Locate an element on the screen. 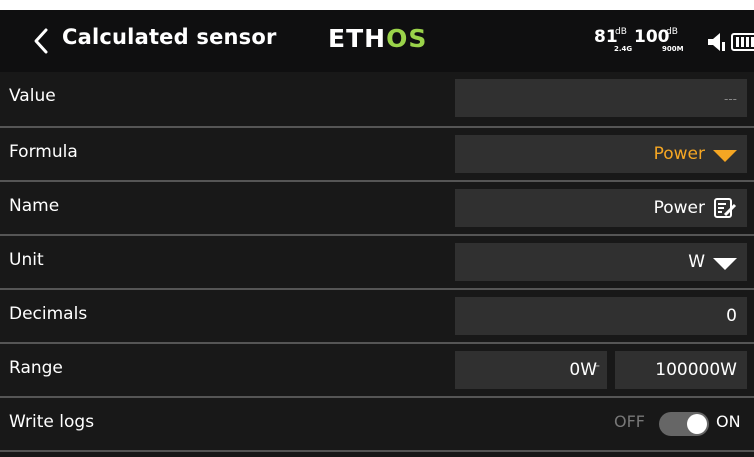  speaker-icon is located at coordinates (717, 42).